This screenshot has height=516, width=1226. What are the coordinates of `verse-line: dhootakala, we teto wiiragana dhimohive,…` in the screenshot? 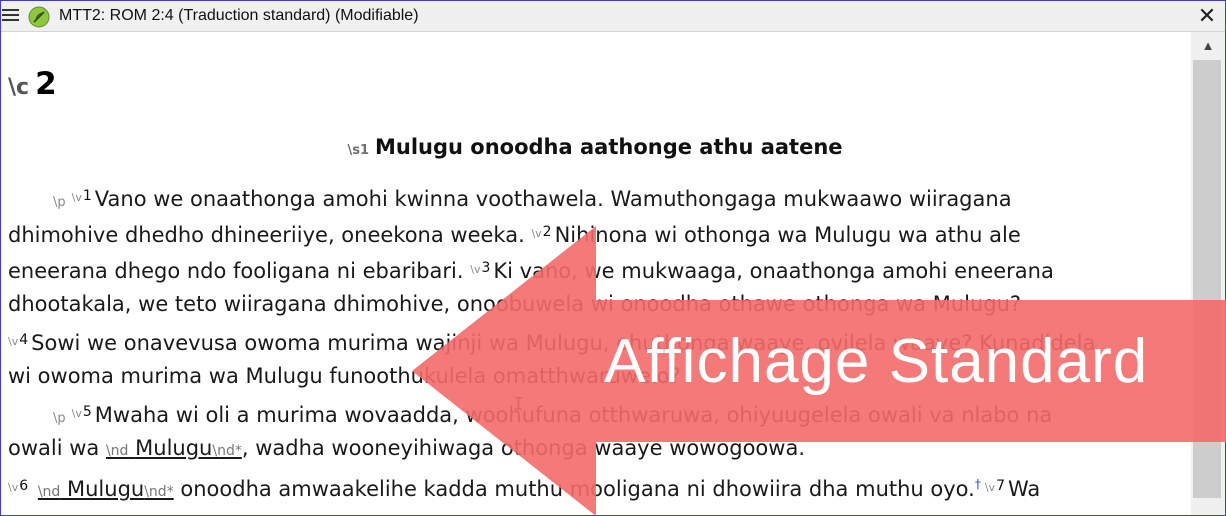 It's located at (514, 304).